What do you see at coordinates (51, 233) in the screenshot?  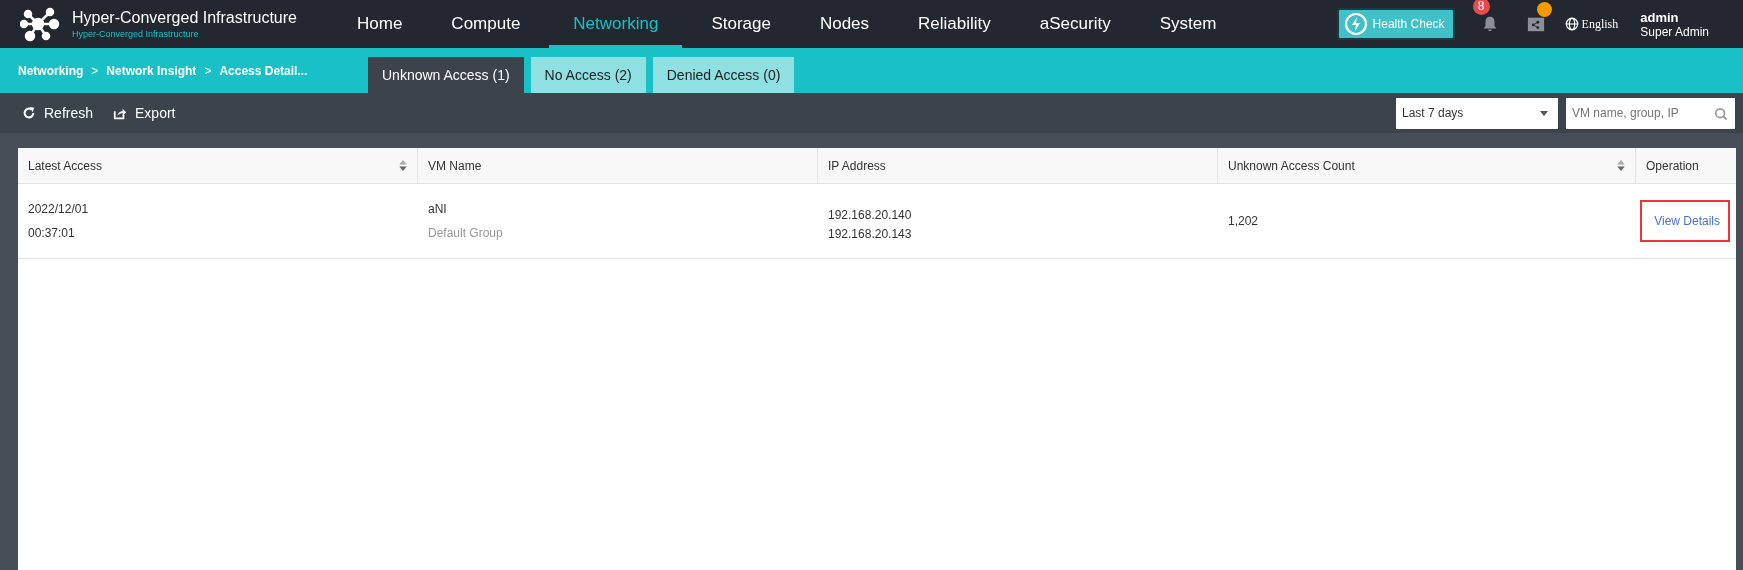 I see `table-cell: 00:37:01` at bounding box center [51, 233].